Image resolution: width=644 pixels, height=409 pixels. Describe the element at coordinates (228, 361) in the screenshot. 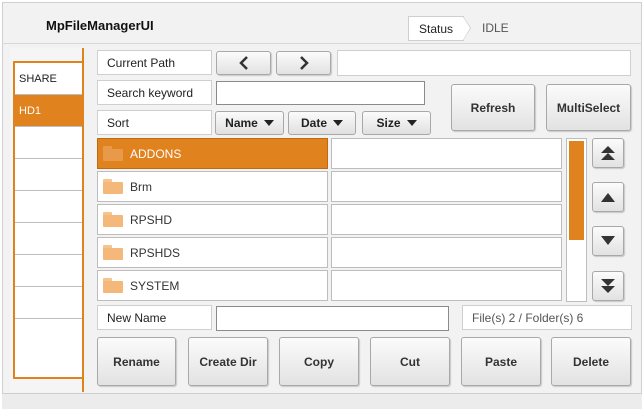

I see `create-dir-button: Create Dir` at that location.